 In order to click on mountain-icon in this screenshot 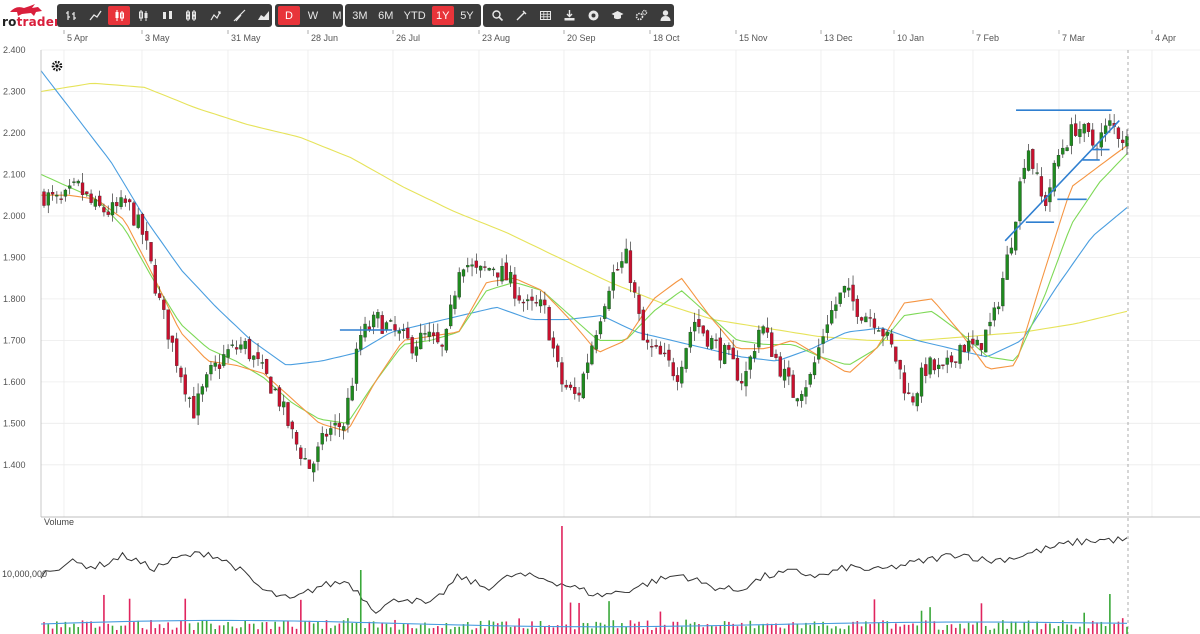, I will do `click(263, 15)`.